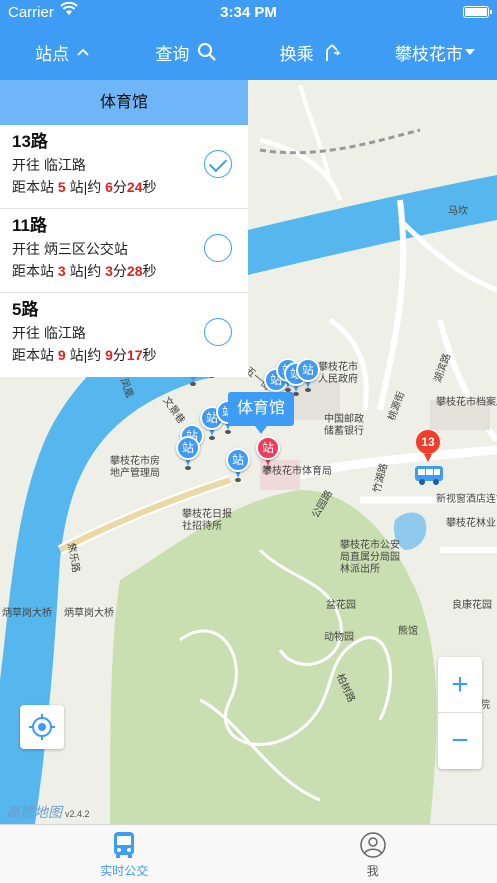 This screenshot has width=497, height=883. I want to click on route-destination: 开往 炳三区公交站, so click(70, 249).